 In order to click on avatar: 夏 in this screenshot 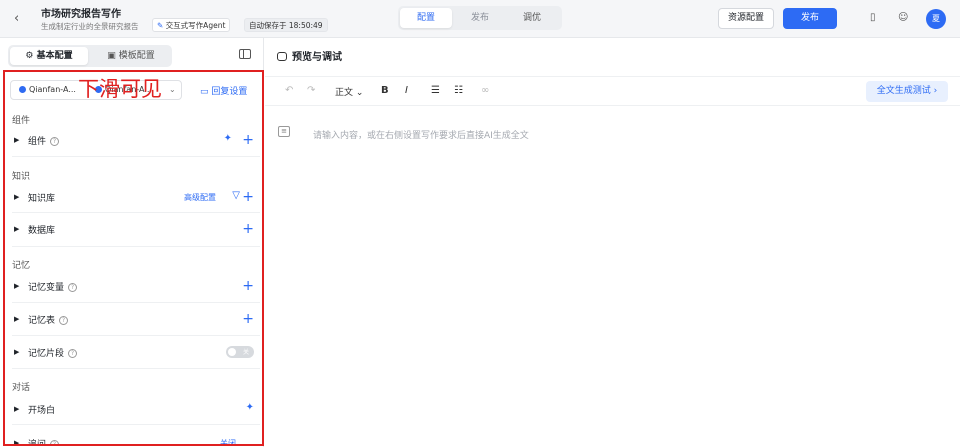, I will do `click(936, 19)`.